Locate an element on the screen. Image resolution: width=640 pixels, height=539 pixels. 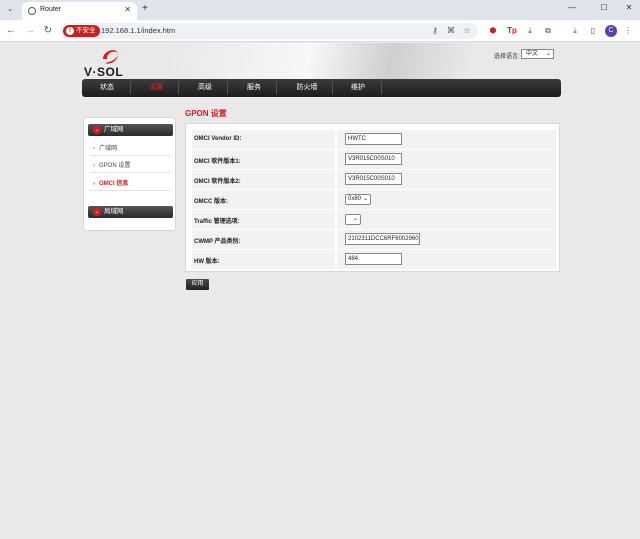
omcc-version-select: 0x80 ⌄ is located at coordinates (358, 199).